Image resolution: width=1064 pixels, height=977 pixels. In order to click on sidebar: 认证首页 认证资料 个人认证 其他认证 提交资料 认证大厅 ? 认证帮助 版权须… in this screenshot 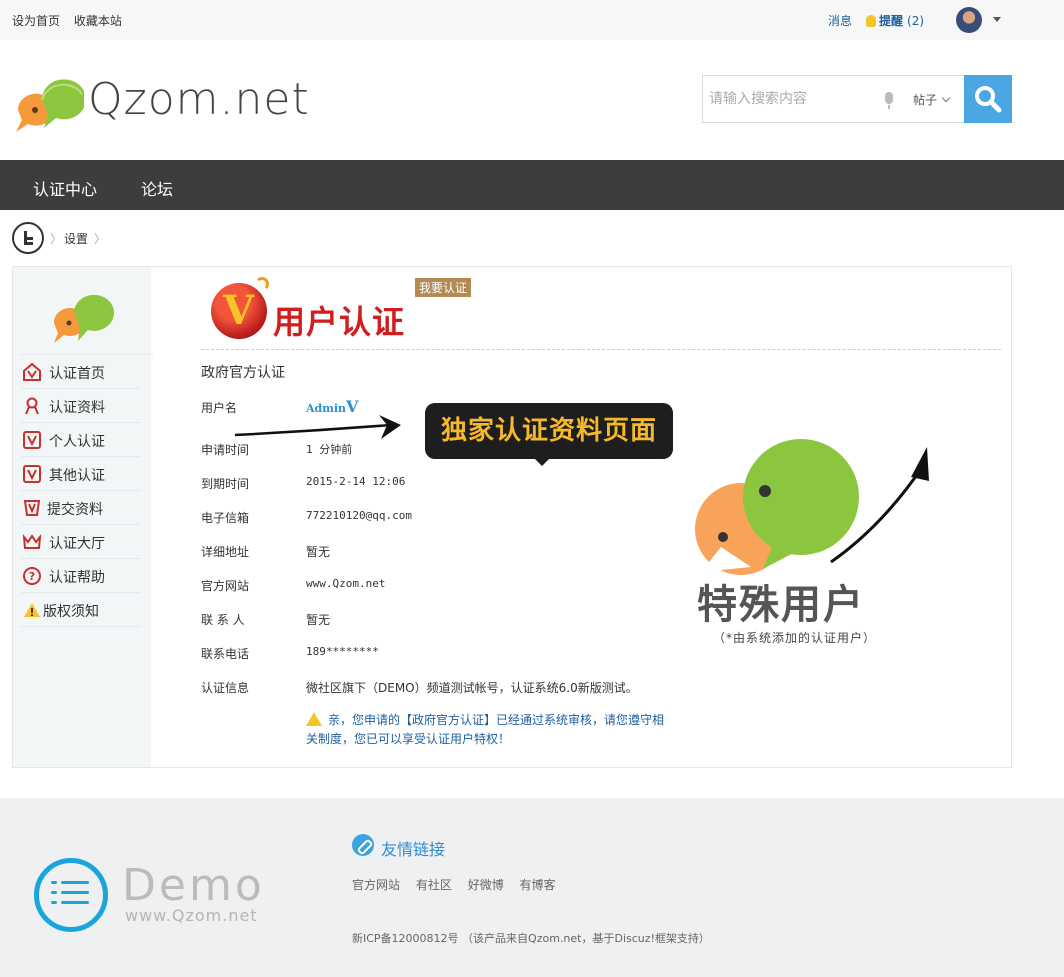, I will do `click(83, 517)`.